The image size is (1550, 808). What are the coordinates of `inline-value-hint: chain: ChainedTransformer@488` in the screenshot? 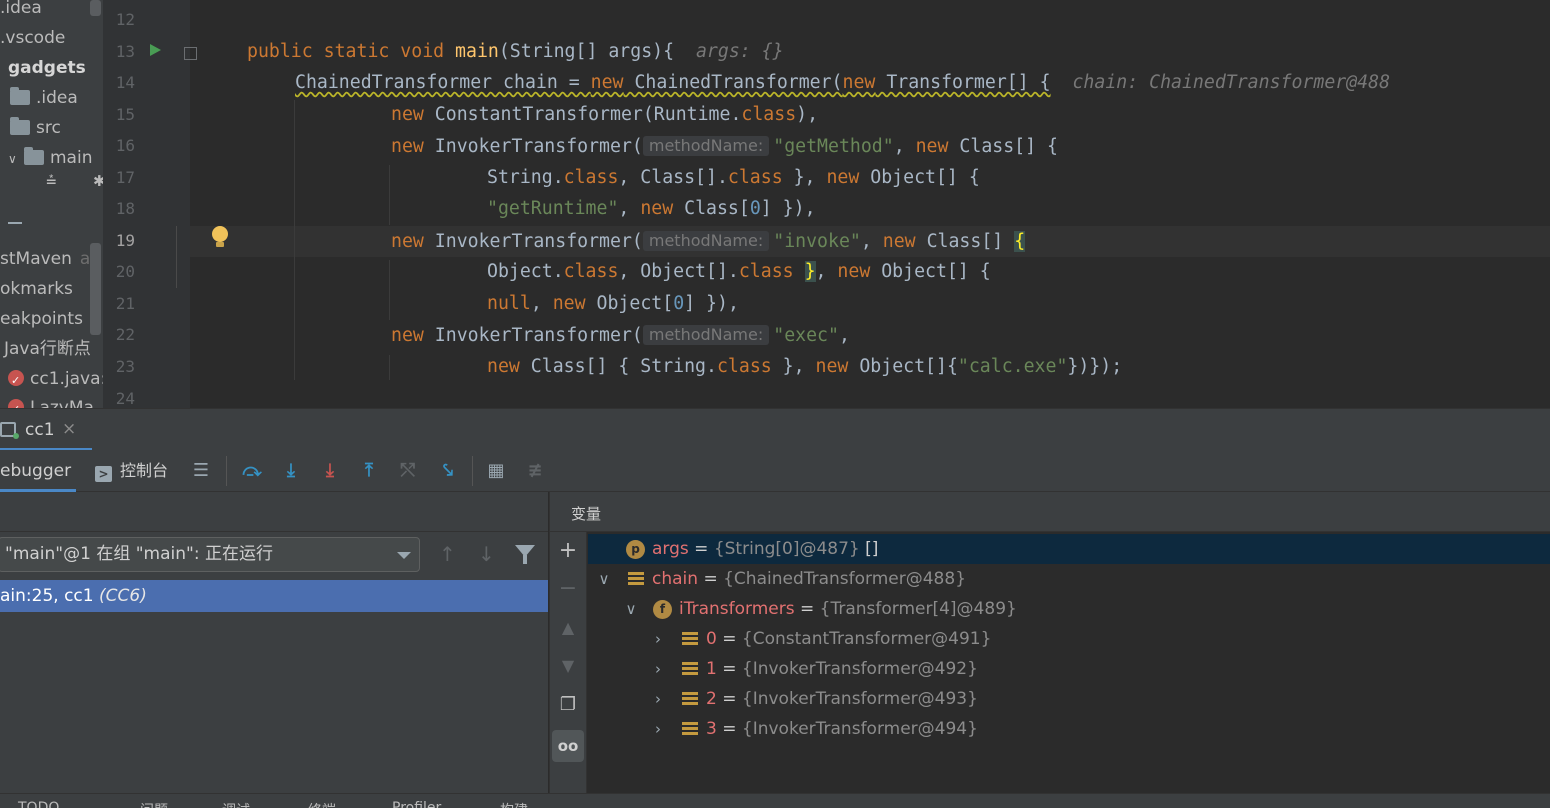 It's located at (1231, 82).